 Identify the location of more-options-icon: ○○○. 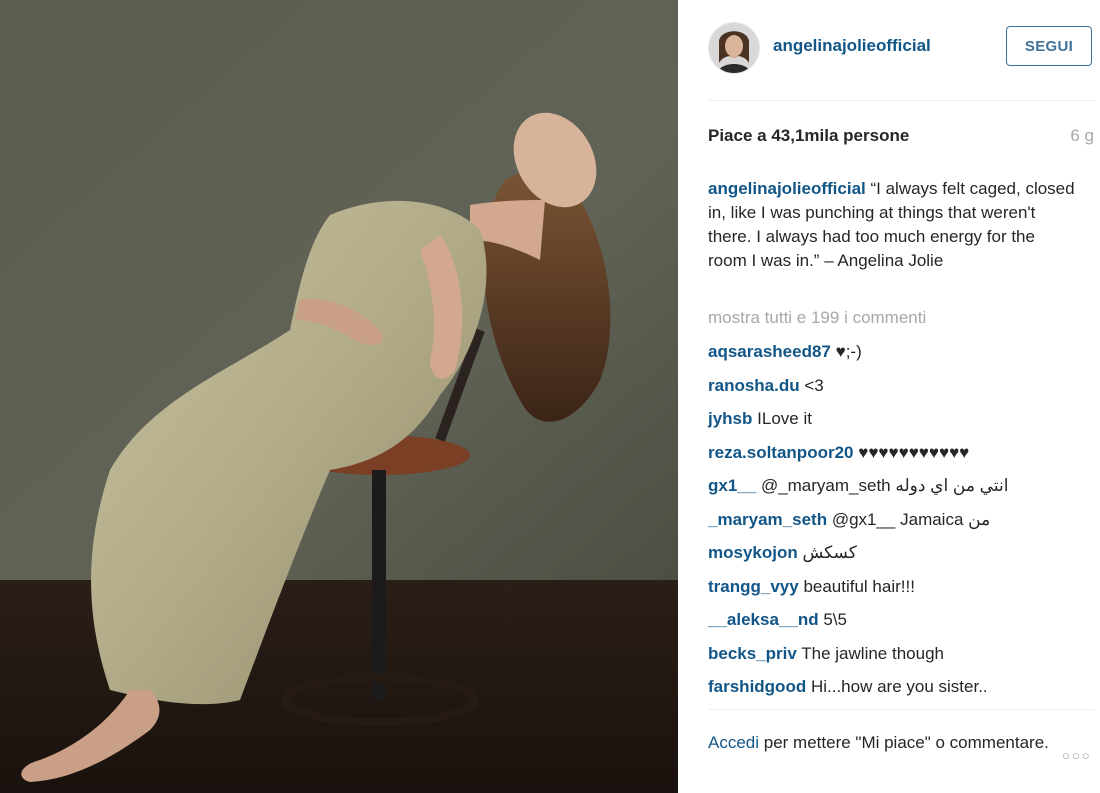
(1077, 755).